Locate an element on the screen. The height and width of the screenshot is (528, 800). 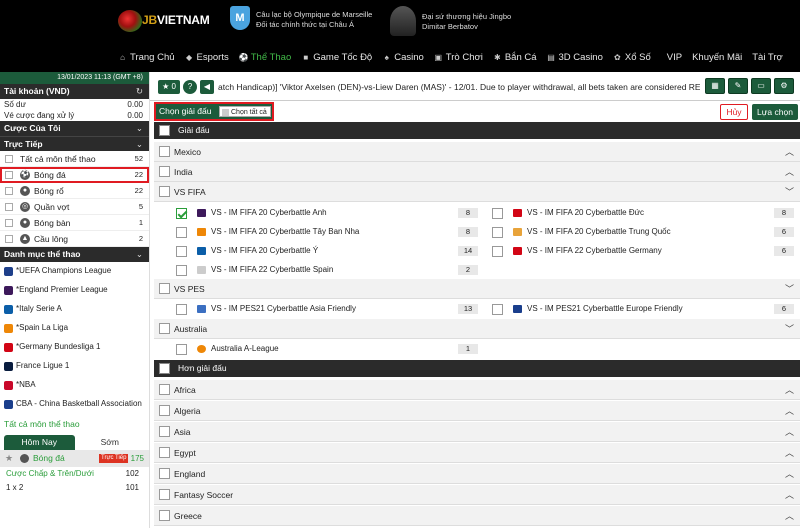
league-item: France Ligue 1 is located at coordinates (74, 366).